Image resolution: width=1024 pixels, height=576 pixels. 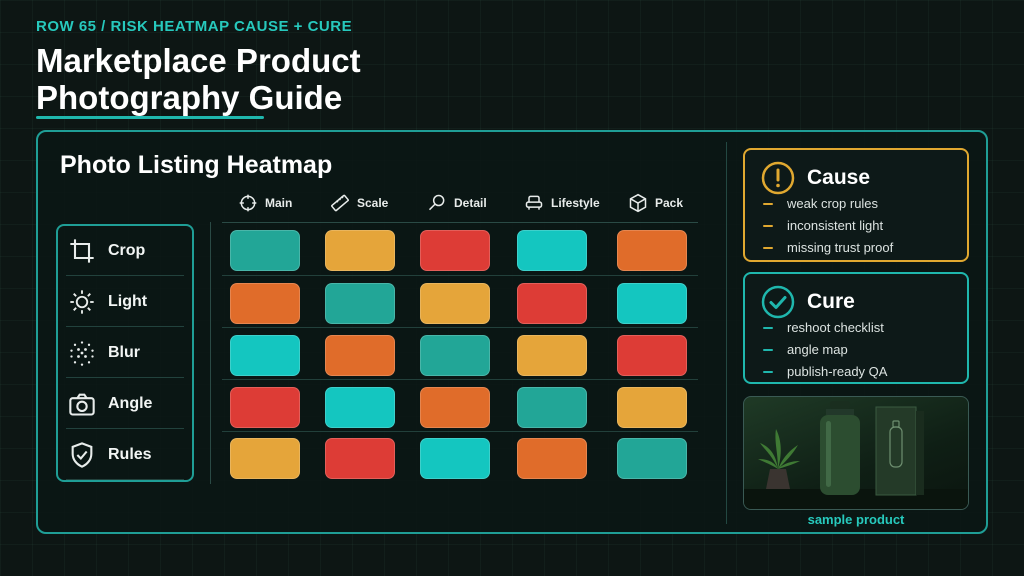 What do you see at coordinates (248, 203) in the screenshot?
I see `crosshair-icon` at bounding box center [248, 203].